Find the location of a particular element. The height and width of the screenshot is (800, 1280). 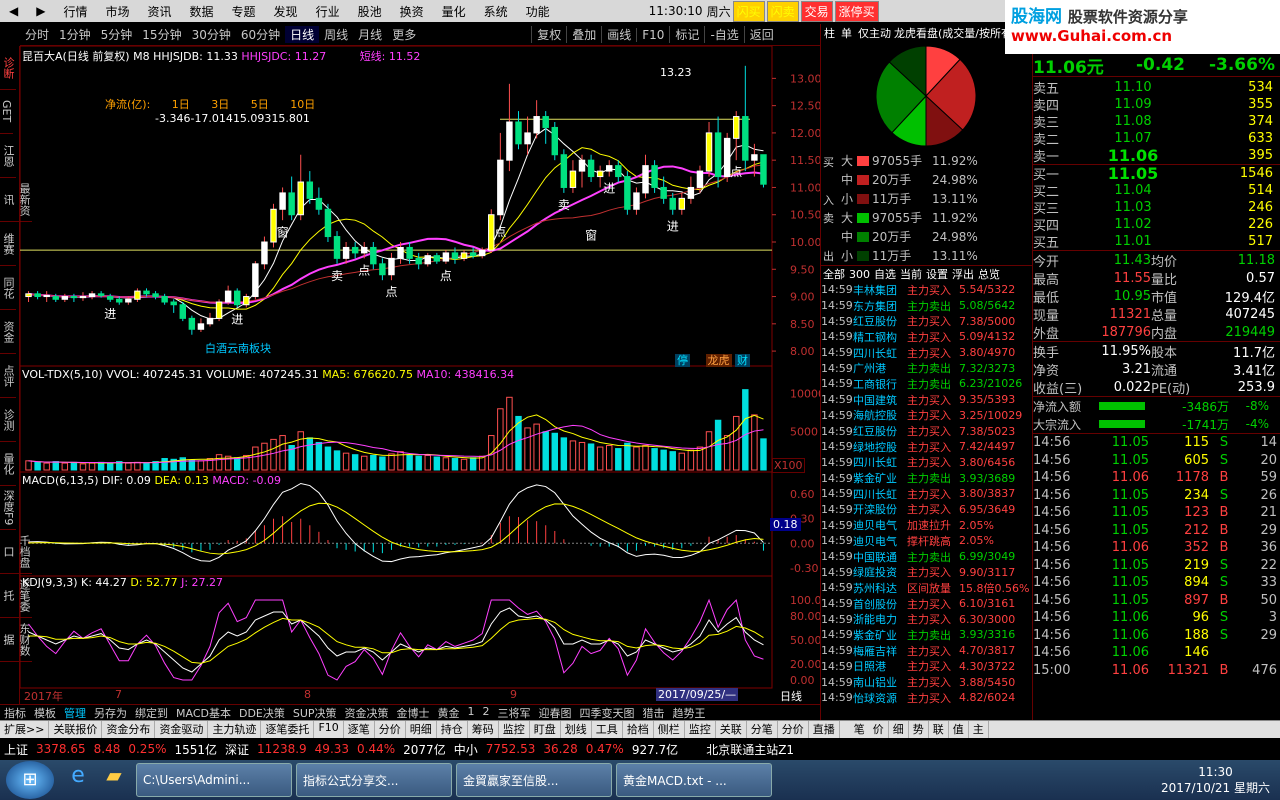

trade-alert-row: 14:59 四川长虹 主力买入 3.80/6456 is located at coordinates (926, 463).